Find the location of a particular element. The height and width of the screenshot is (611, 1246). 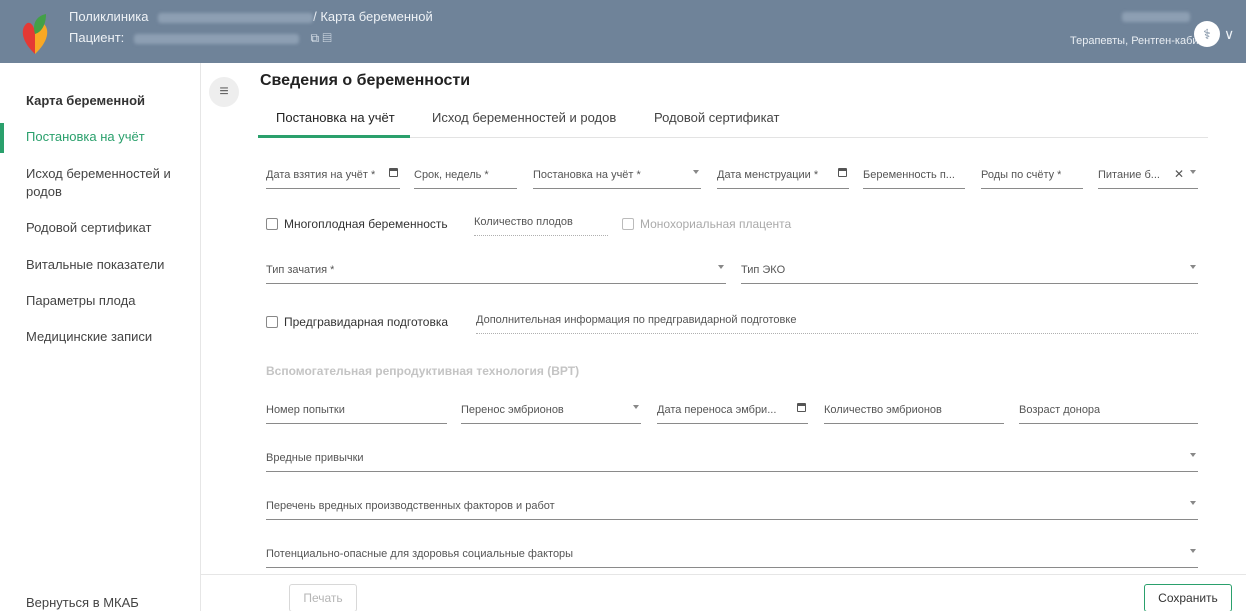

clinic-label: Поликлиника is located at coordinates (109, 16).